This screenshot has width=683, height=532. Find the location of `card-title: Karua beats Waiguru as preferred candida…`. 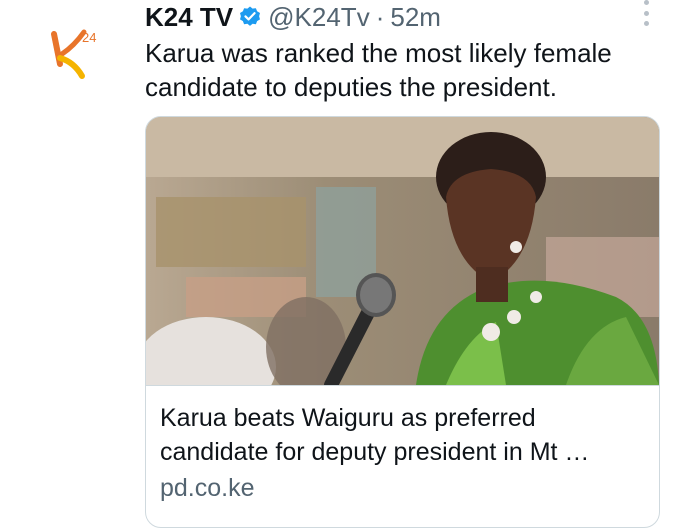

card-title: Karua beats Waiguru as preferred candida… is located at coordinates (405, 435).